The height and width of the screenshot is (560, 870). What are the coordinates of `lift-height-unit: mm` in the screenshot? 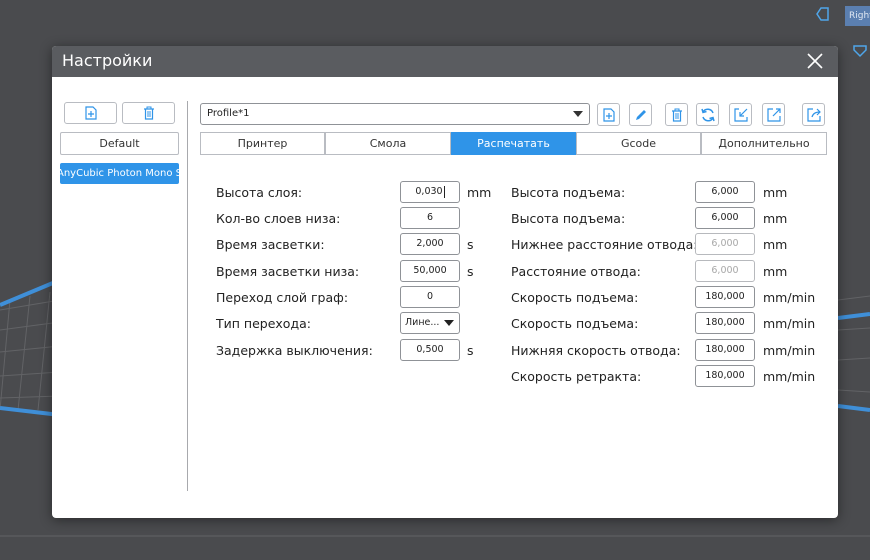 It's located at (775, 192).